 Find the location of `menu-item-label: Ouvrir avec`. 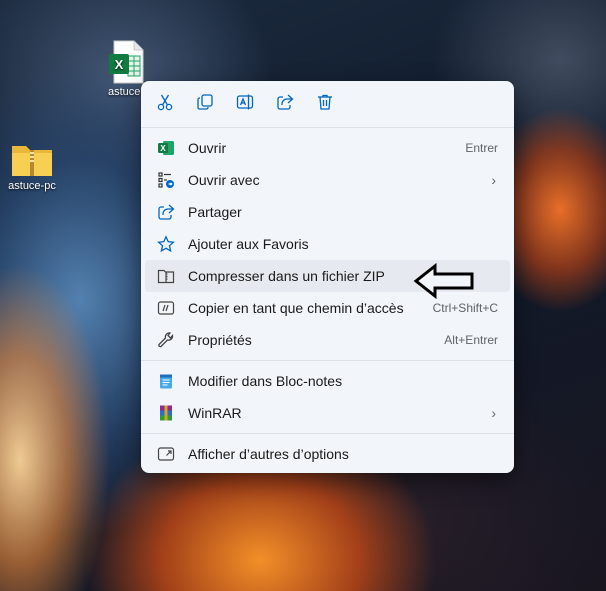

menu-item-label: Ouvrir avec is located at coordinates (224, 180).